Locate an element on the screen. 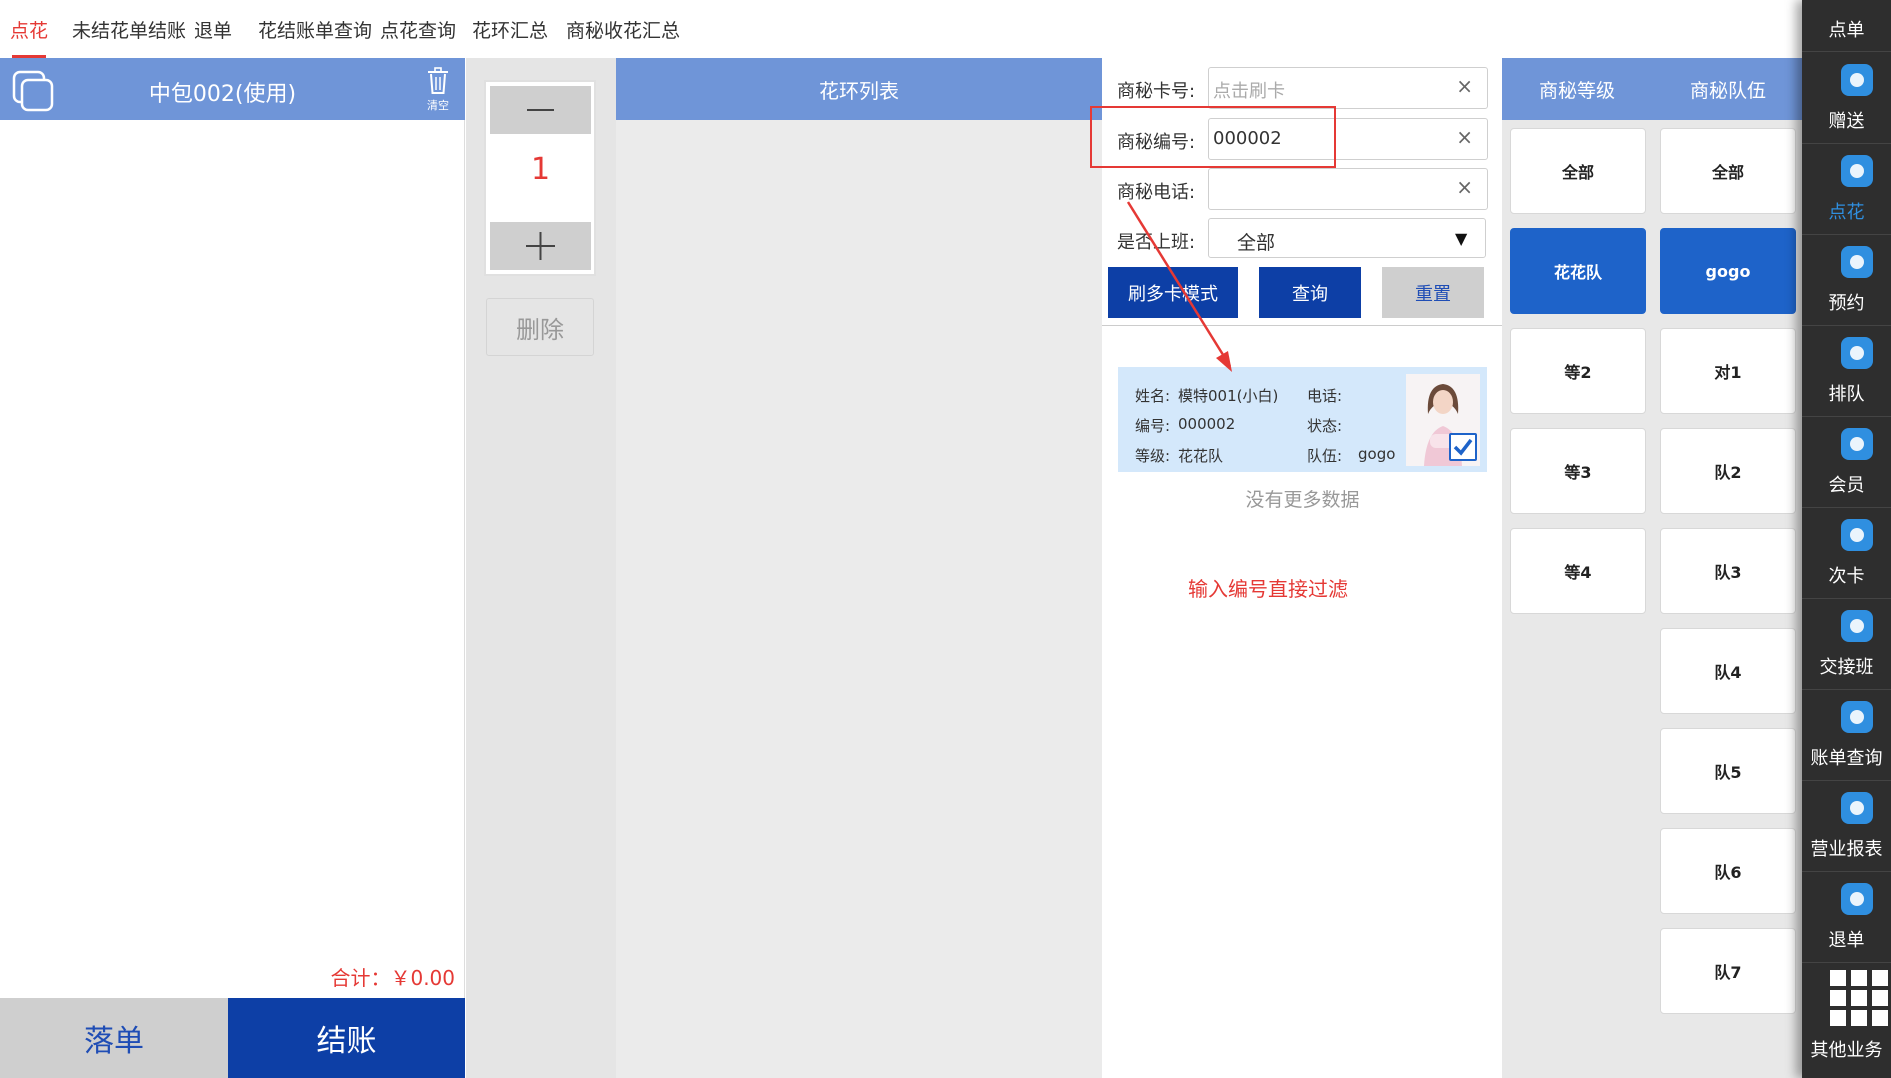  team-button: 队5 is located at coordinates (1728, 771).